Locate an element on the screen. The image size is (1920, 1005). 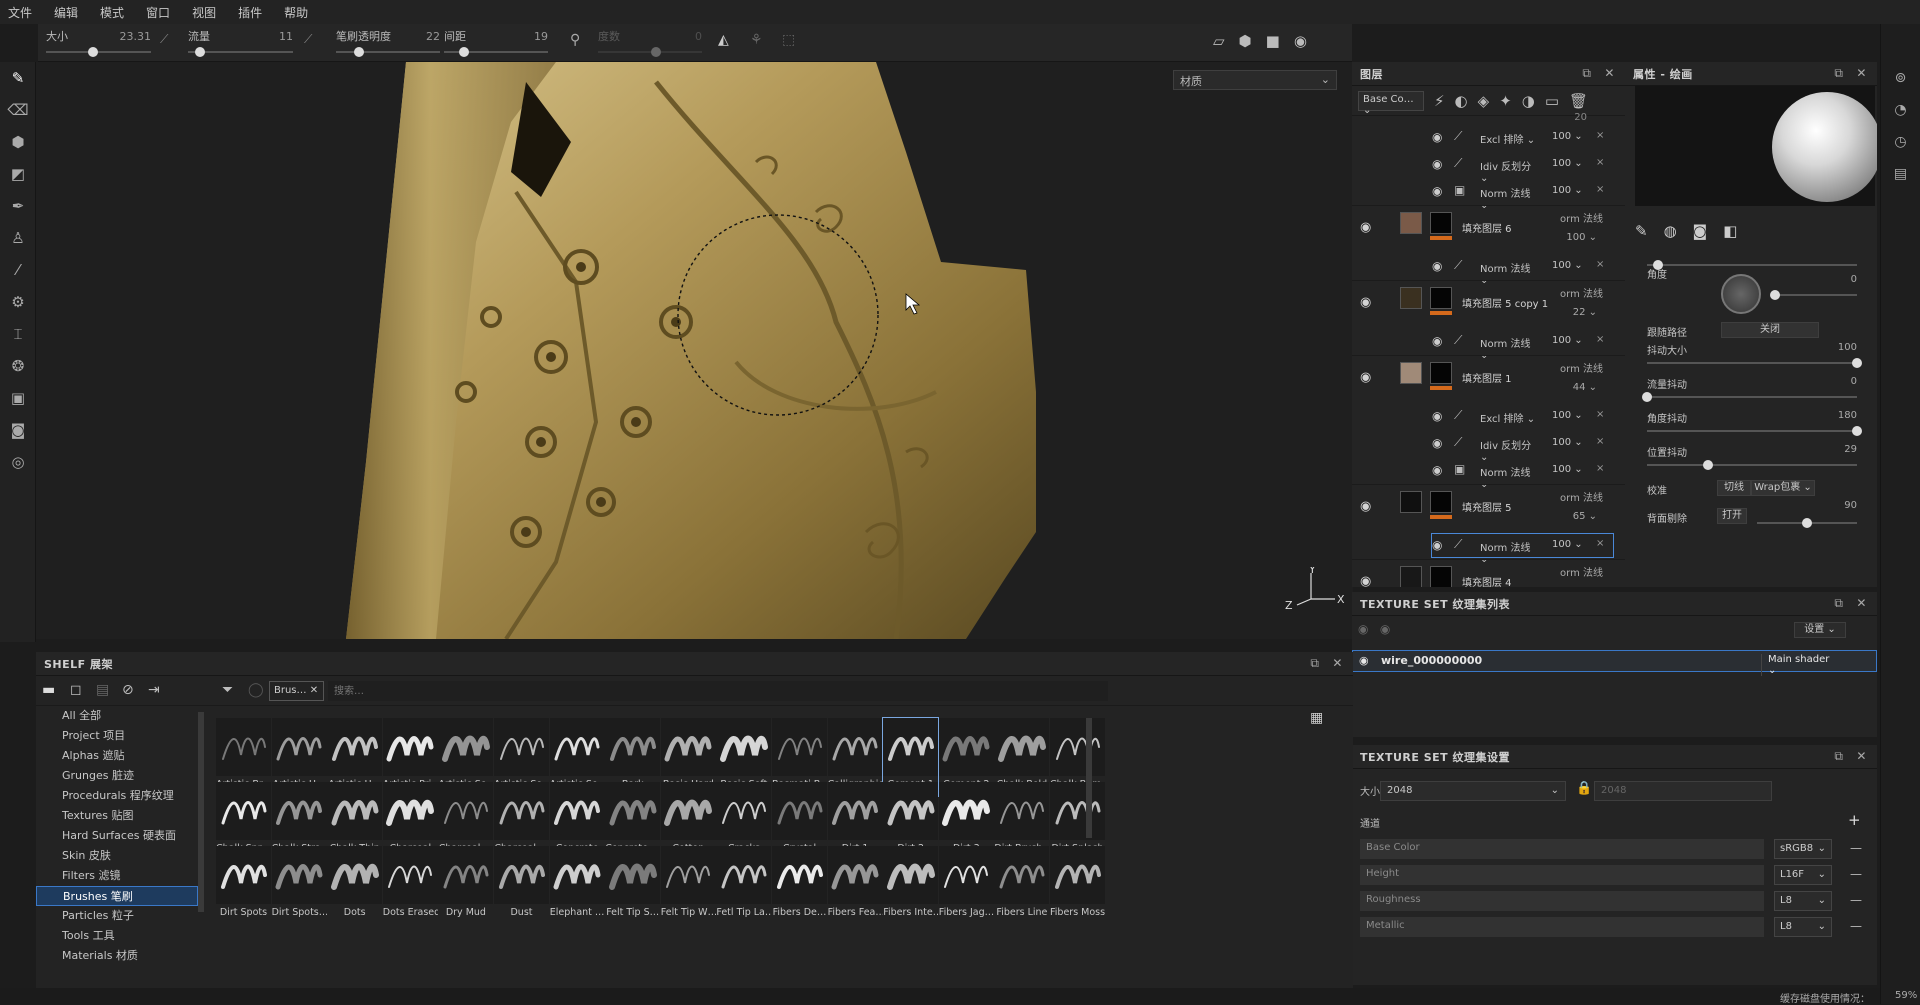
opacity-value: 22 ⌄ is located at coordinates (1585, 312).